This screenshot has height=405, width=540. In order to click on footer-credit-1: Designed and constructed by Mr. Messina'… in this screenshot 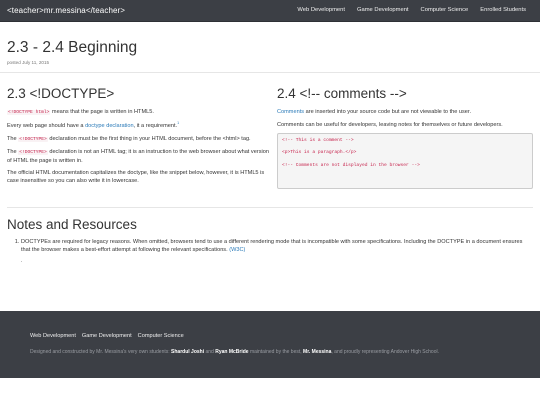, I will do `click(101, 352)`.